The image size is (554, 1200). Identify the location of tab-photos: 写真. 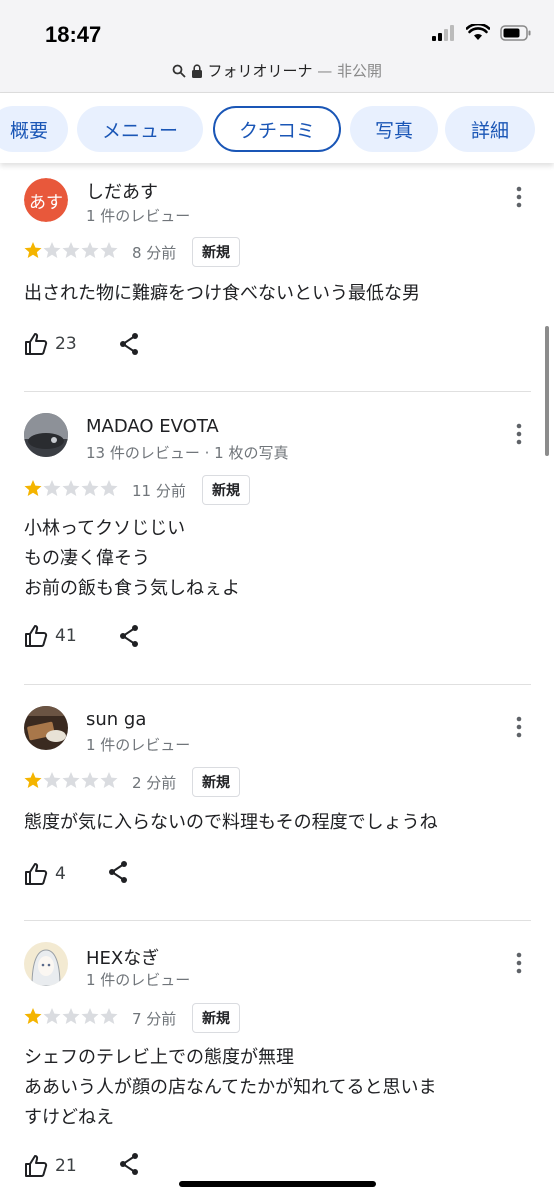
(394, 129).